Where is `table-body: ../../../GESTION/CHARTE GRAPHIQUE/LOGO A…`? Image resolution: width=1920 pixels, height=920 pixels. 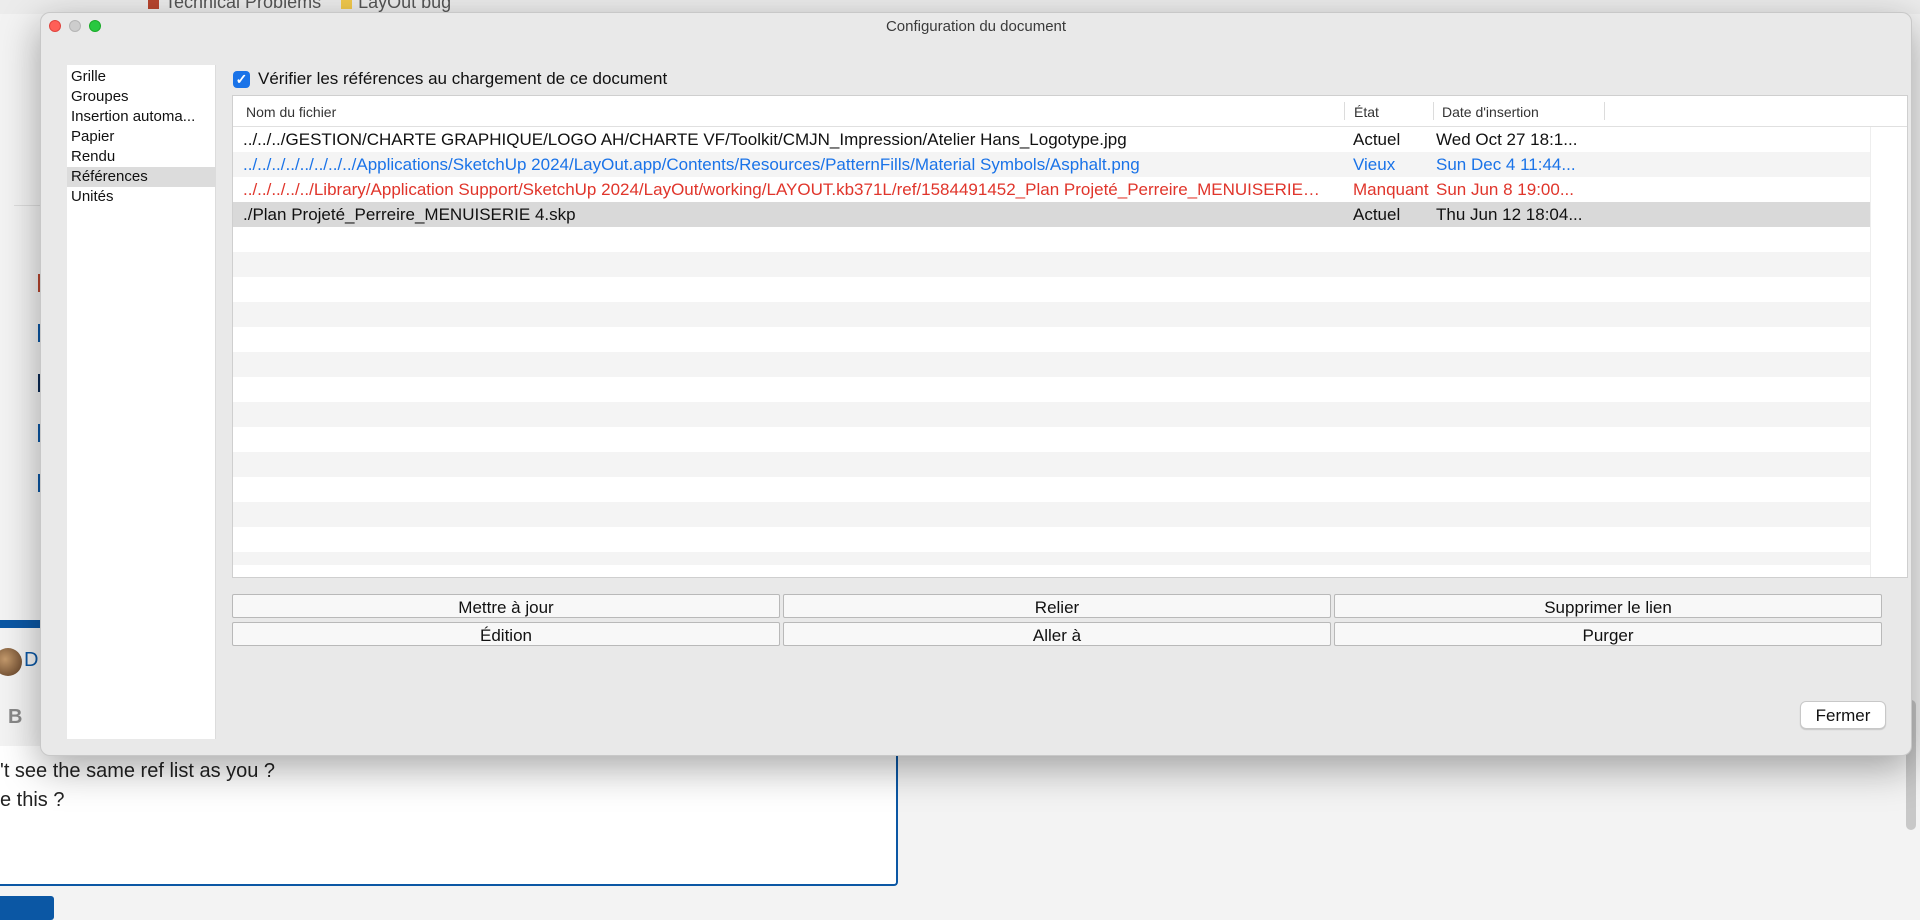 table-body: ../../../GESTION/CHARTE GRAPHIQUE/LOGO A… is located at coordinates (1052, 177).